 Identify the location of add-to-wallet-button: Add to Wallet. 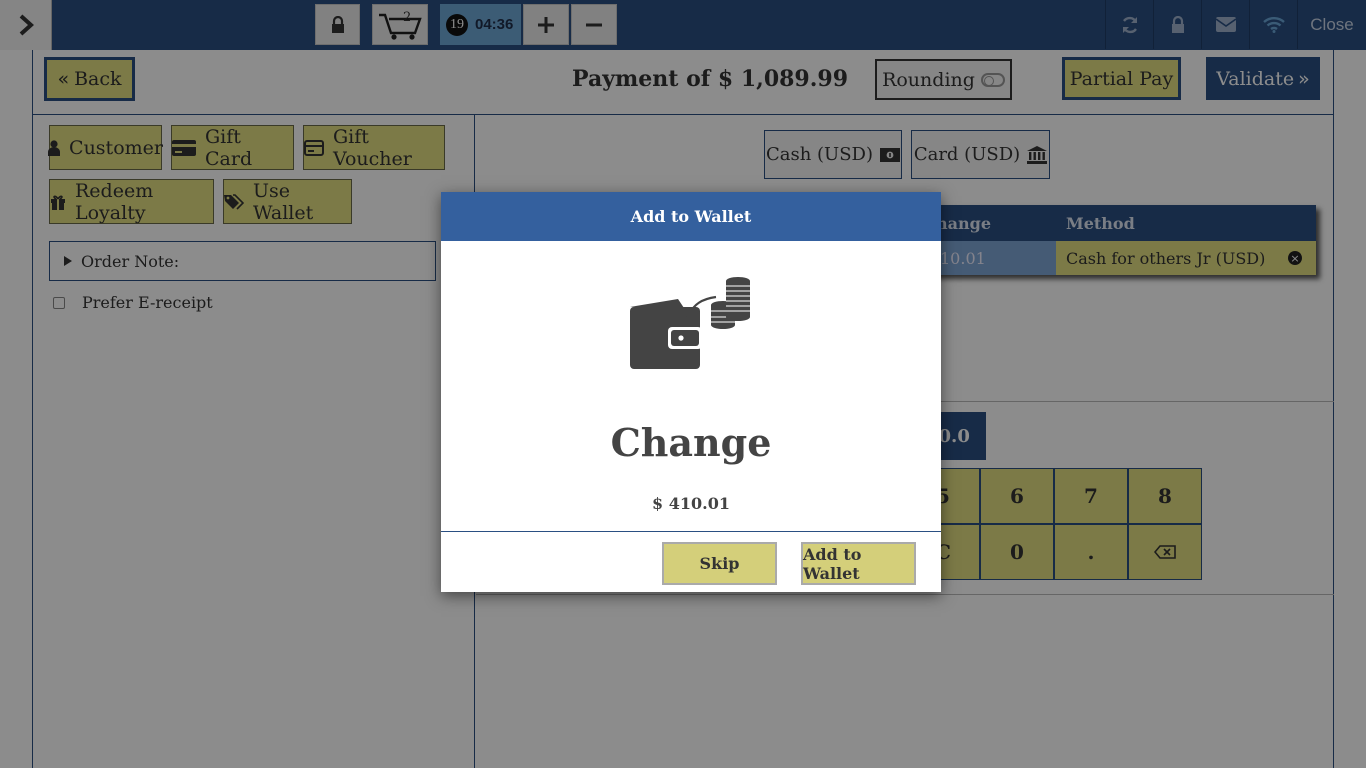
(858, 563).